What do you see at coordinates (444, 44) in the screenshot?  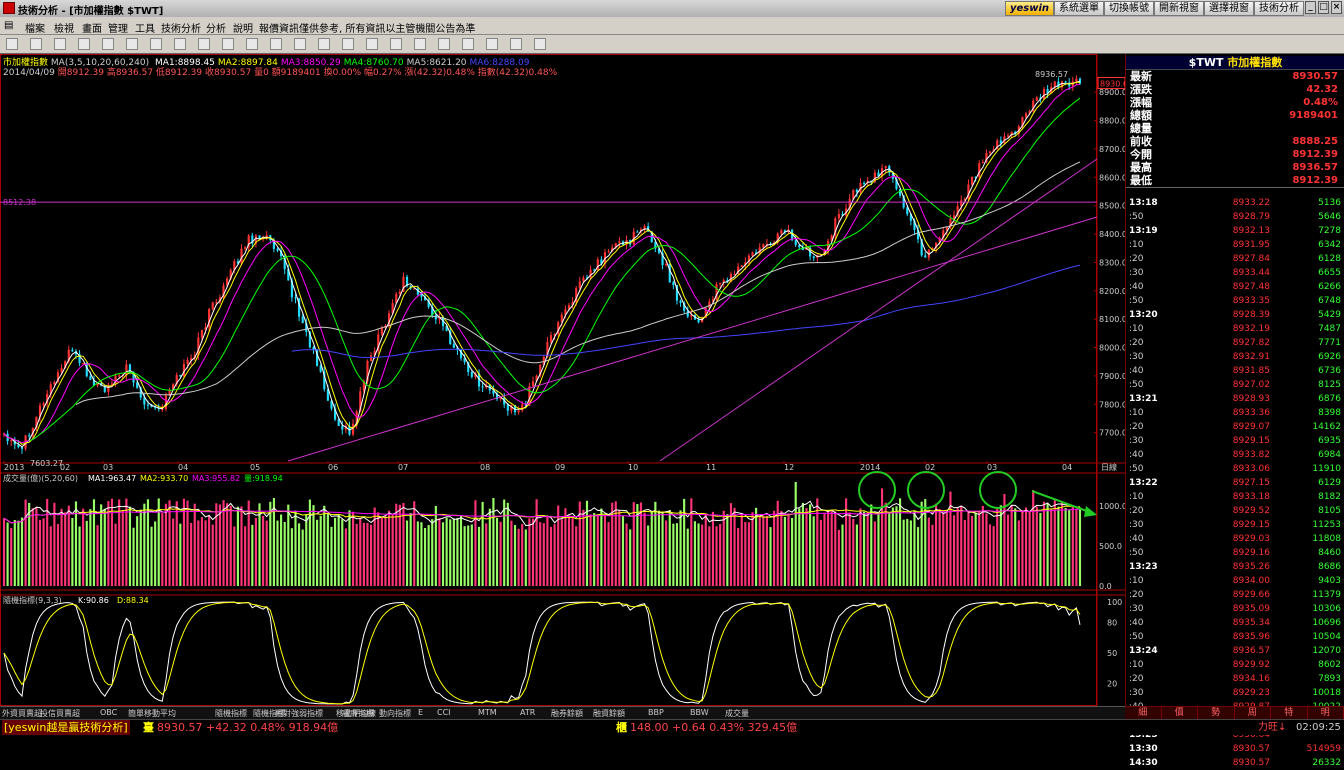 I see `text-icon` at bounding box center [444, 44].